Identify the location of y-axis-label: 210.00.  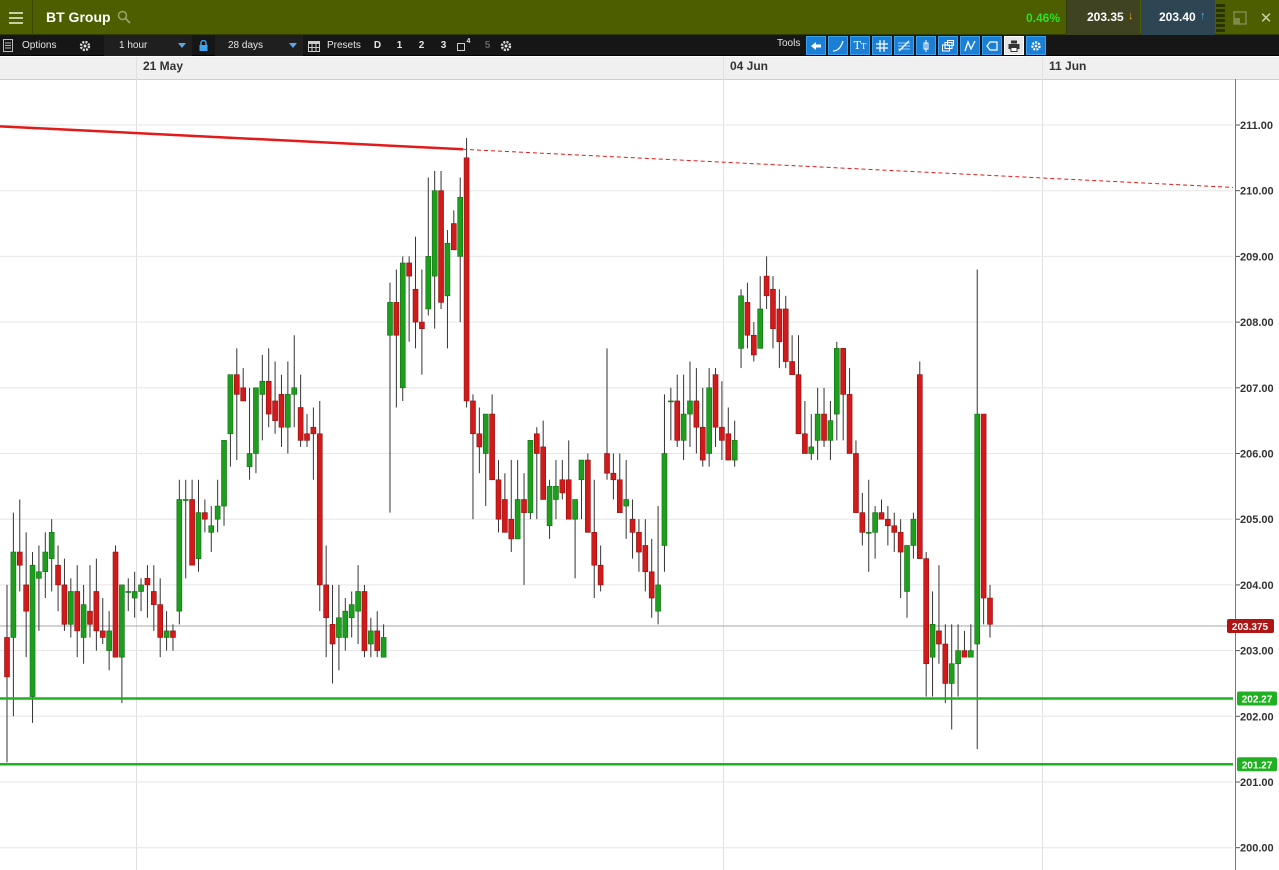
(1257, 192).